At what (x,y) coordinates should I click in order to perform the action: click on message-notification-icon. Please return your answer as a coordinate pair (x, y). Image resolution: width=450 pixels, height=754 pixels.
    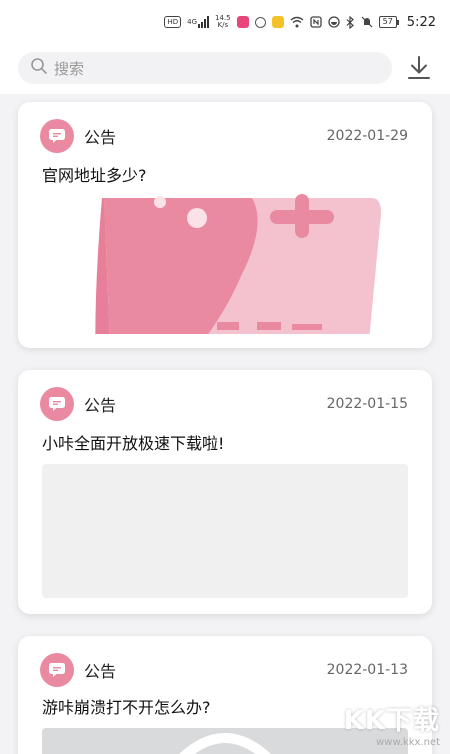
    Looking at the image, I should click on (277, 22).